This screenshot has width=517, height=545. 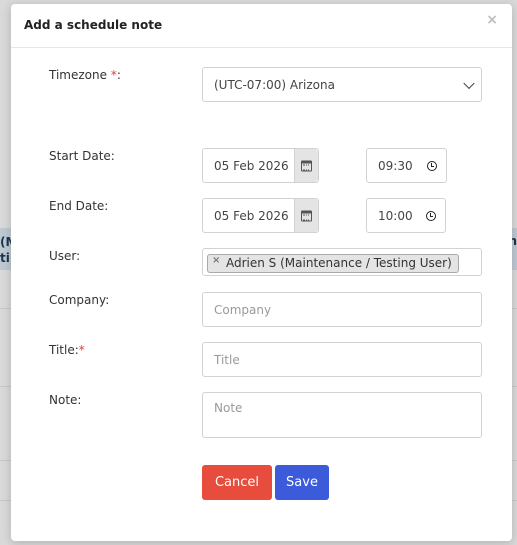 I want to click on end-date-value: 05 Feb 2026, so click(x=251, y=215).